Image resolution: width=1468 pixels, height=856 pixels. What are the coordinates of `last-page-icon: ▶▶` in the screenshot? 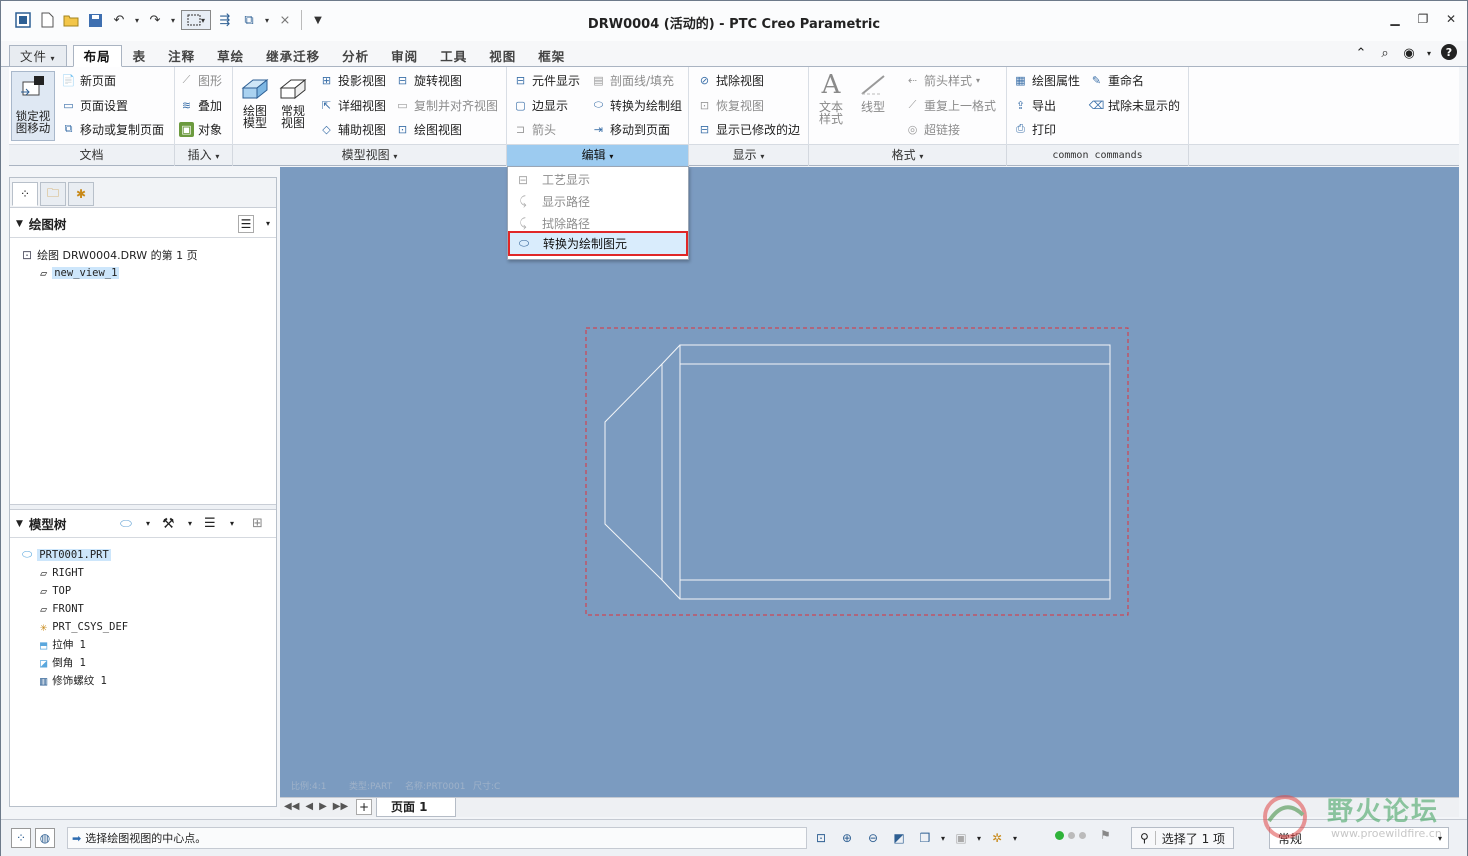 It's located at (340, 806).